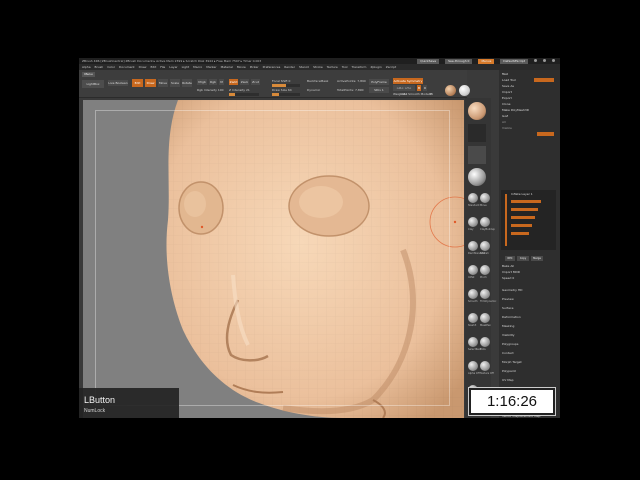 The width and height of the screenshot is (640, 480). Describe the element at coordinates (345, 67) in the screenshot. I see `menu-tool: Tool` at that location.